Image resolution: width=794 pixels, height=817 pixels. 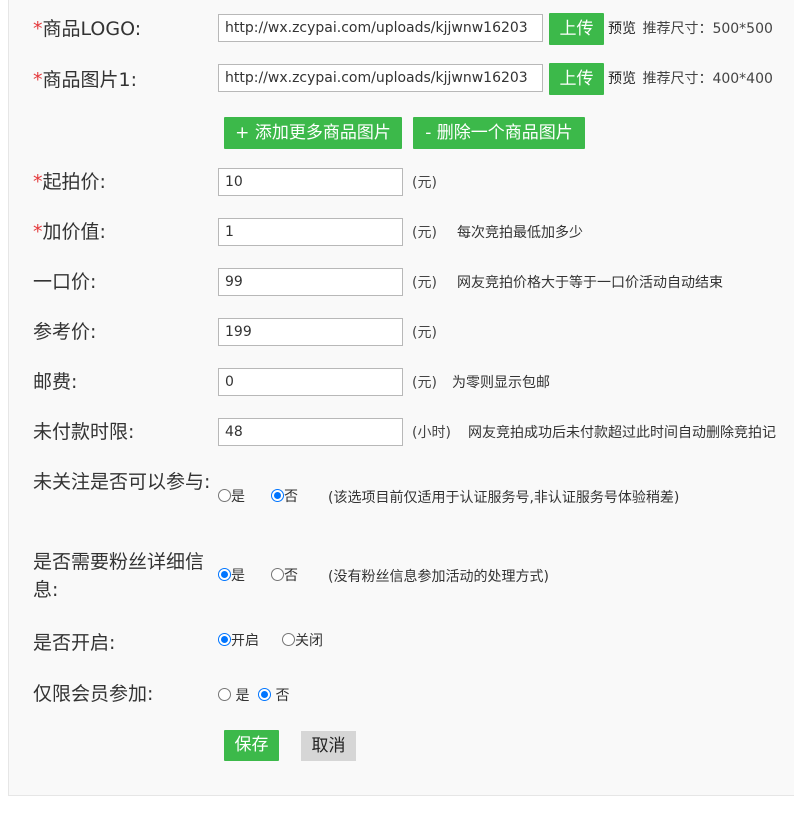 What do you see at coordinates (74, 643) in the screenshot?
I see `enabled-label: 是否开启:` at bounding box center [74, 643].